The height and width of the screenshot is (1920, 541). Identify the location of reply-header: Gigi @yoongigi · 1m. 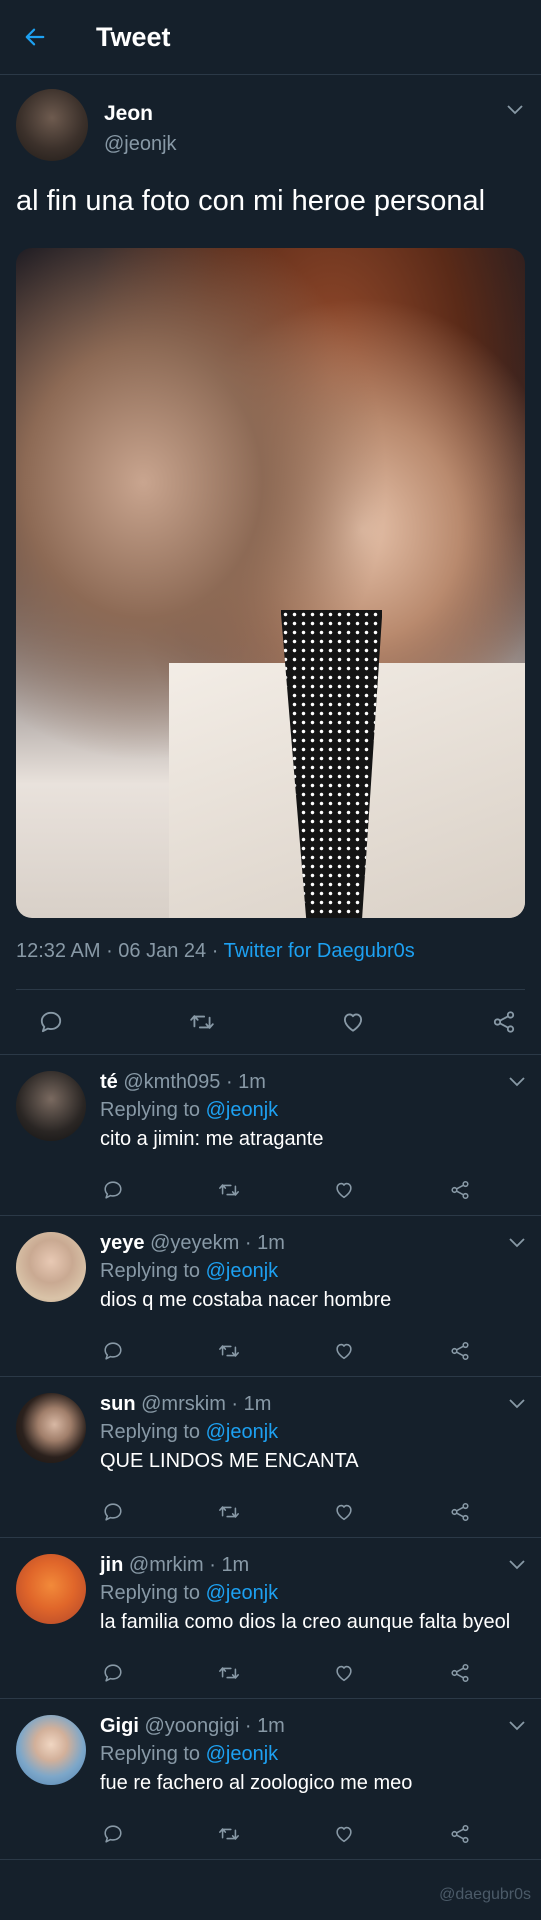
(312, 1726).